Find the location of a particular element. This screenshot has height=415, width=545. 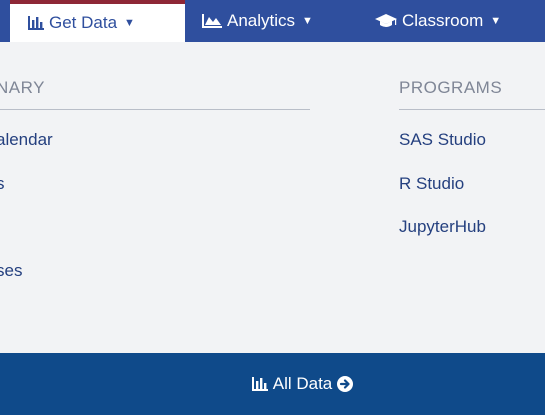

nav-analytics-label: Analytics is located at coordinates (261, 20).